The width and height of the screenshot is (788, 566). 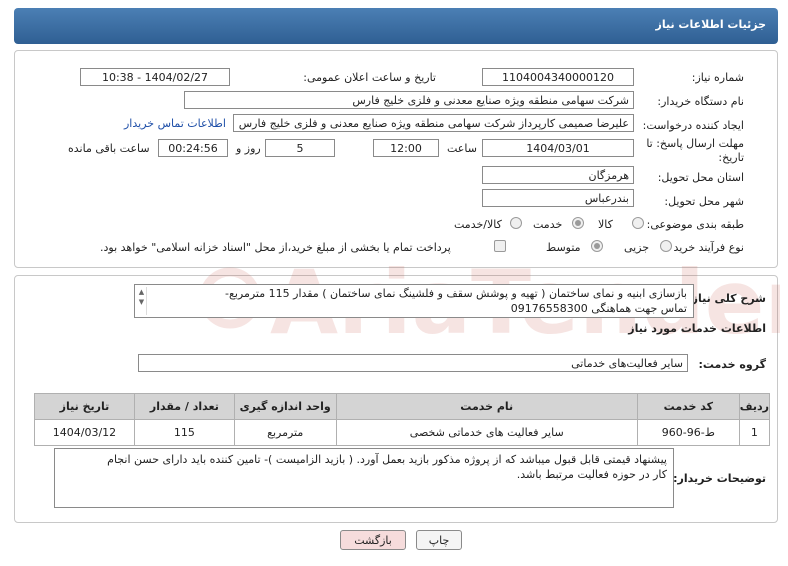 What do you see at coordinates (558, 198) in the screenshot?
I see `city-field: بندرعباس` at bounding box center [558, 198].